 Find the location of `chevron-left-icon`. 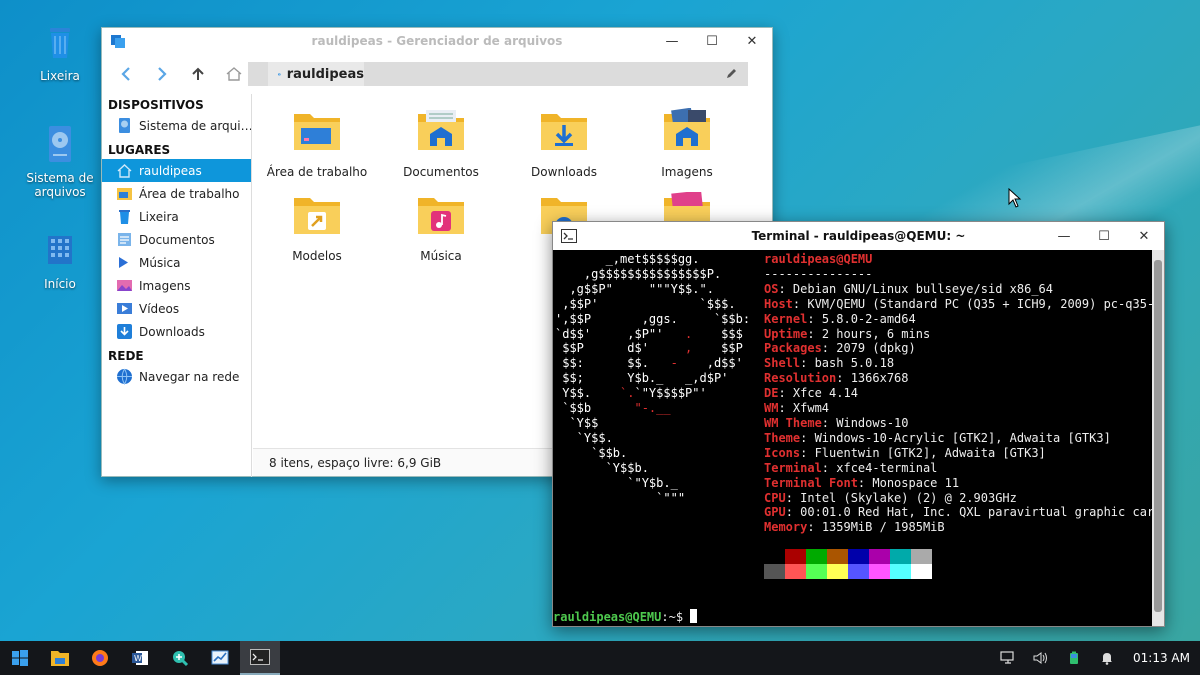

chevron-left-icon is located at coordinates (125, 74).